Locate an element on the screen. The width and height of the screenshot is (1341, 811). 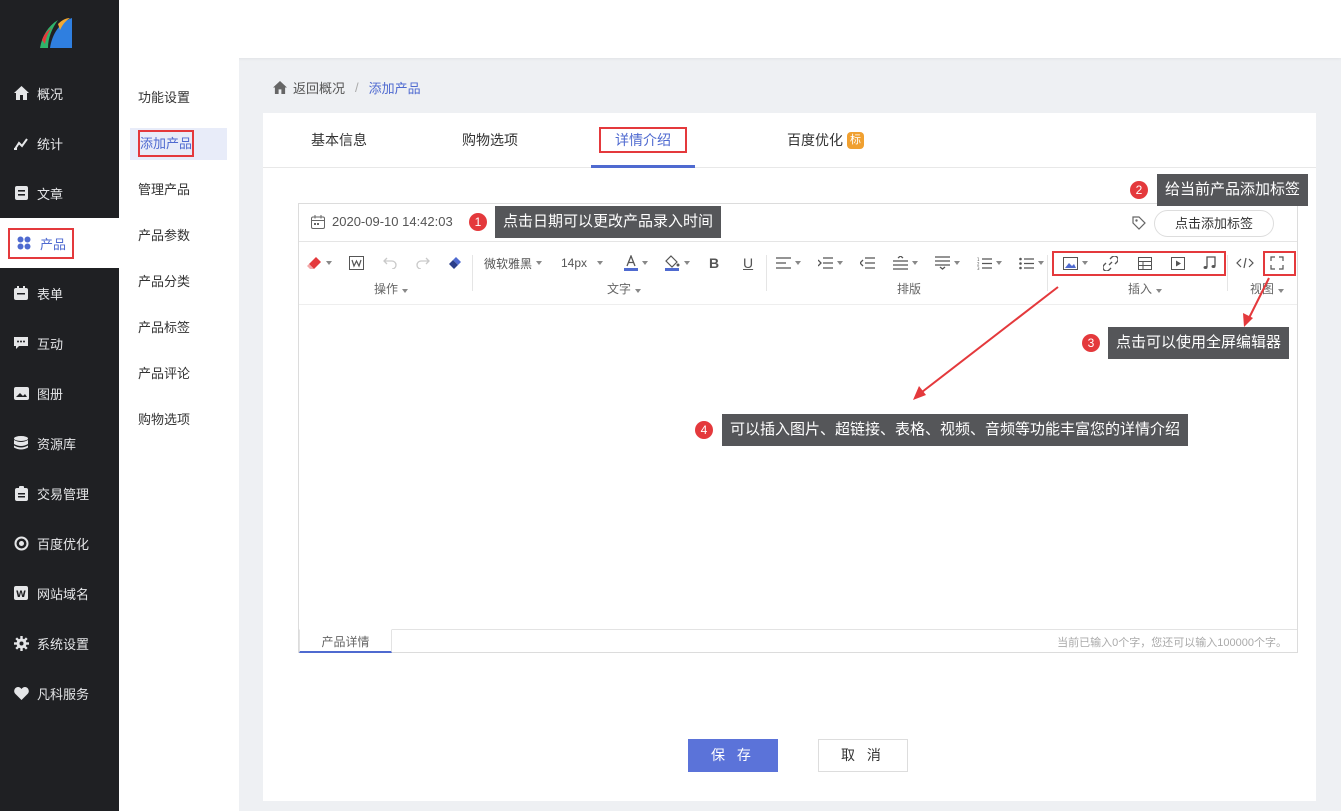
subnav-item-add-product: 添加产品 is located at coordinates (178, 144).